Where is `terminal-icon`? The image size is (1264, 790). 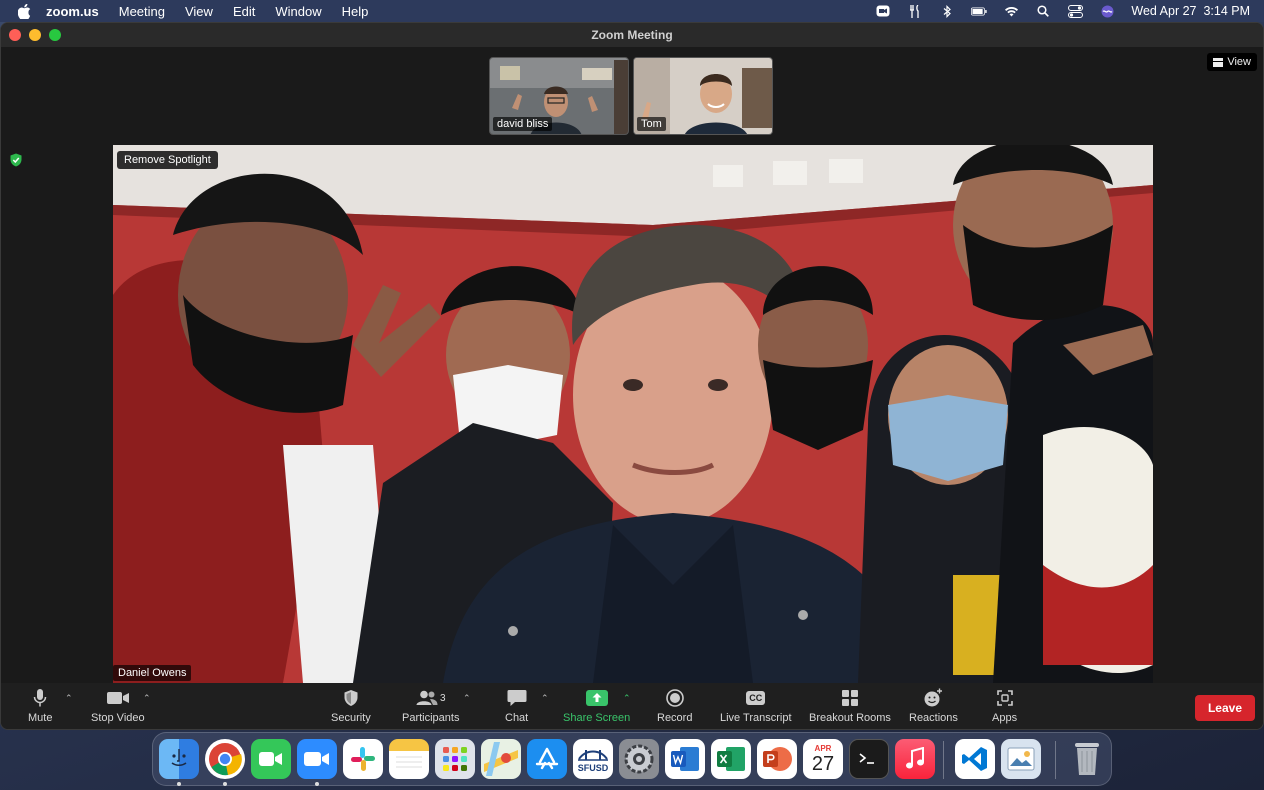 terminal-icon is located at coordinates (869, 759).